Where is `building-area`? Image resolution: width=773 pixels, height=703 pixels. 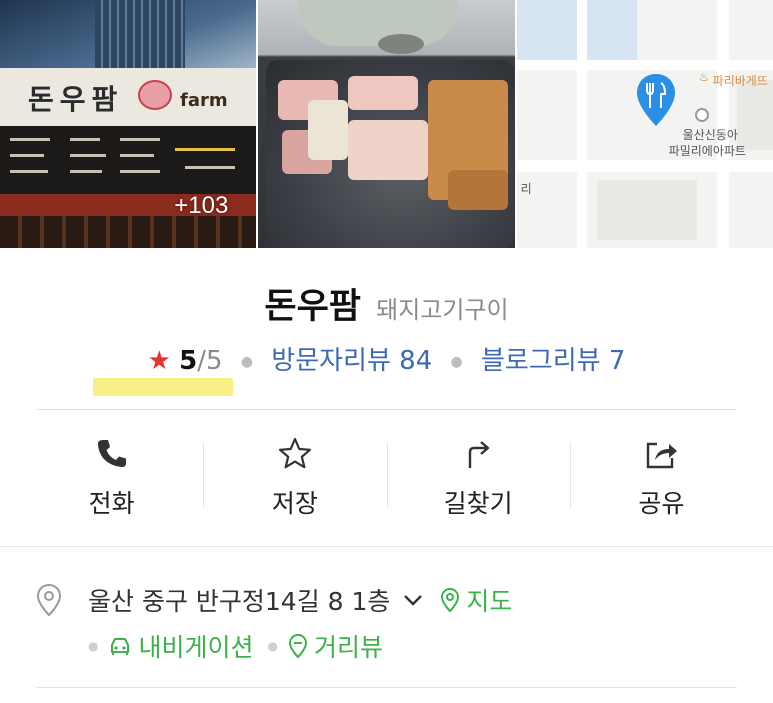 building-area is located at coordinates (140, 34).